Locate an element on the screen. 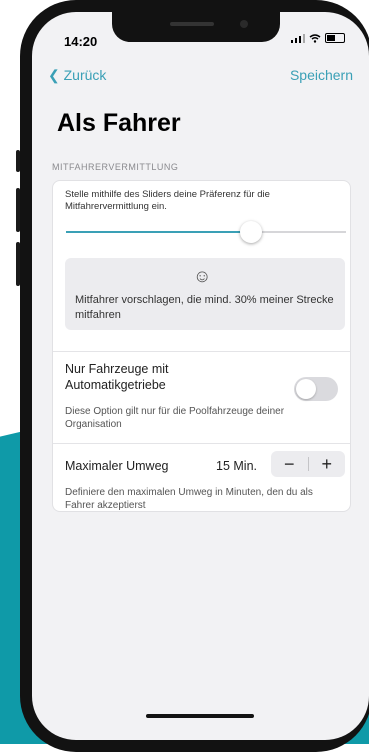 The height and width of the screenshot is (752, 369). slider-thumb is located at coordinates (250, 232).